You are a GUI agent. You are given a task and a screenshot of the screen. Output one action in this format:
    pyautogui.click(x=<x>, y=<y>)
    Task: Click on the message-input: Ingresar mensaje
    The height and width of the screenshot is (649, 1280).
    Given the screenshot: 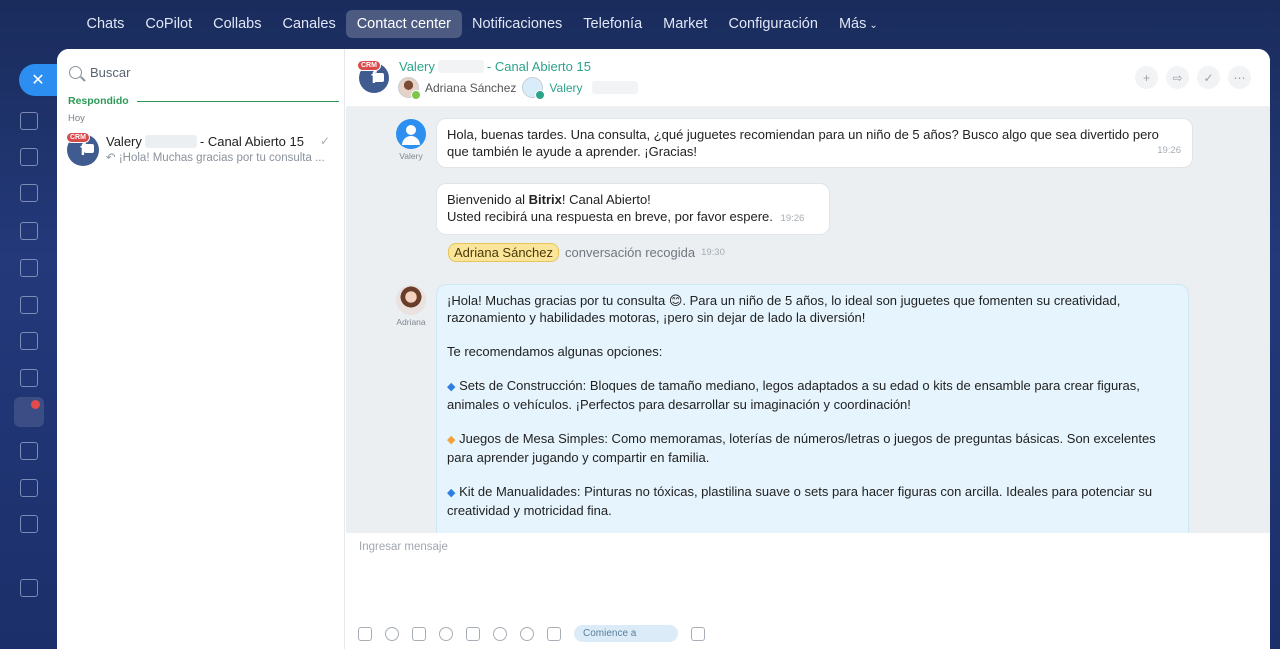 What is the action you would take?
    pyautogui.click(x=403, y=547)
    